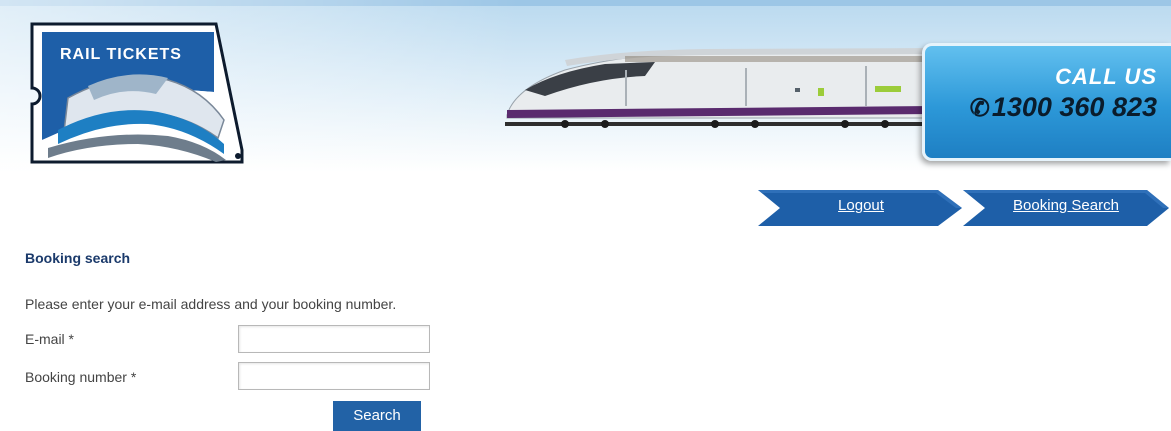 The height and width of the screenshot is (431, 1171). I want to click on logo-graphic, so click(137, 93).